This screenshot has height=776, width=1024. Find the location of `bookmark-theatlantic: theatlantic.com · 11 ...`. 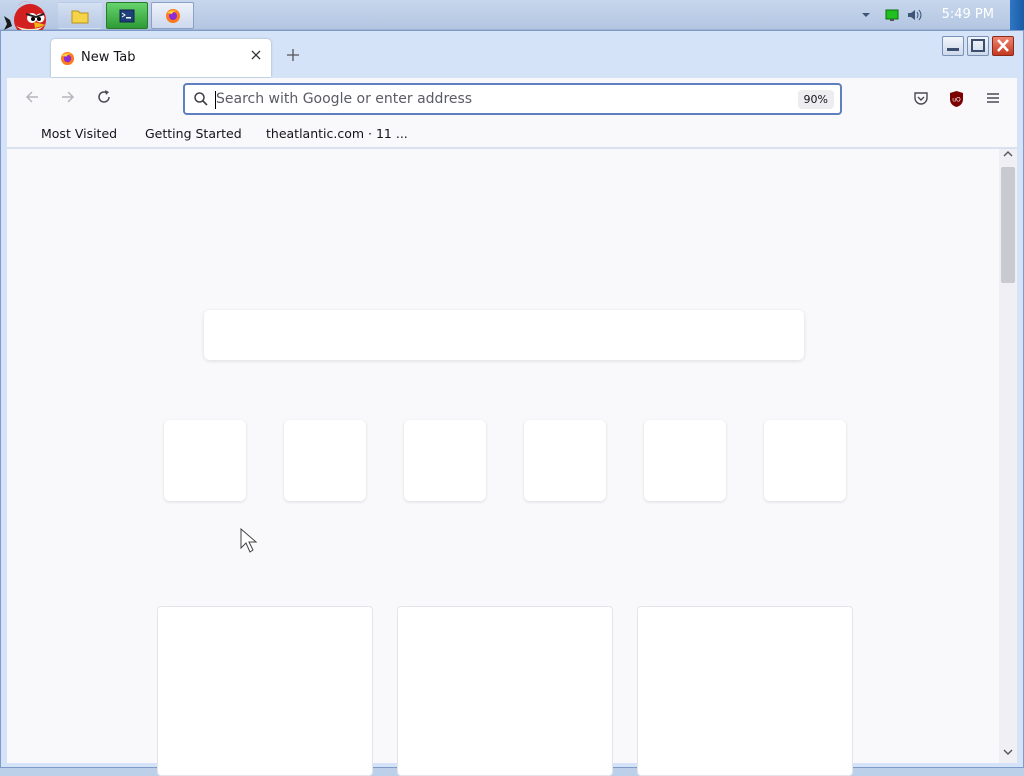

bookmark-theatlantic: theatlantic.com · 11 ... is located at coordinates (337, 133).